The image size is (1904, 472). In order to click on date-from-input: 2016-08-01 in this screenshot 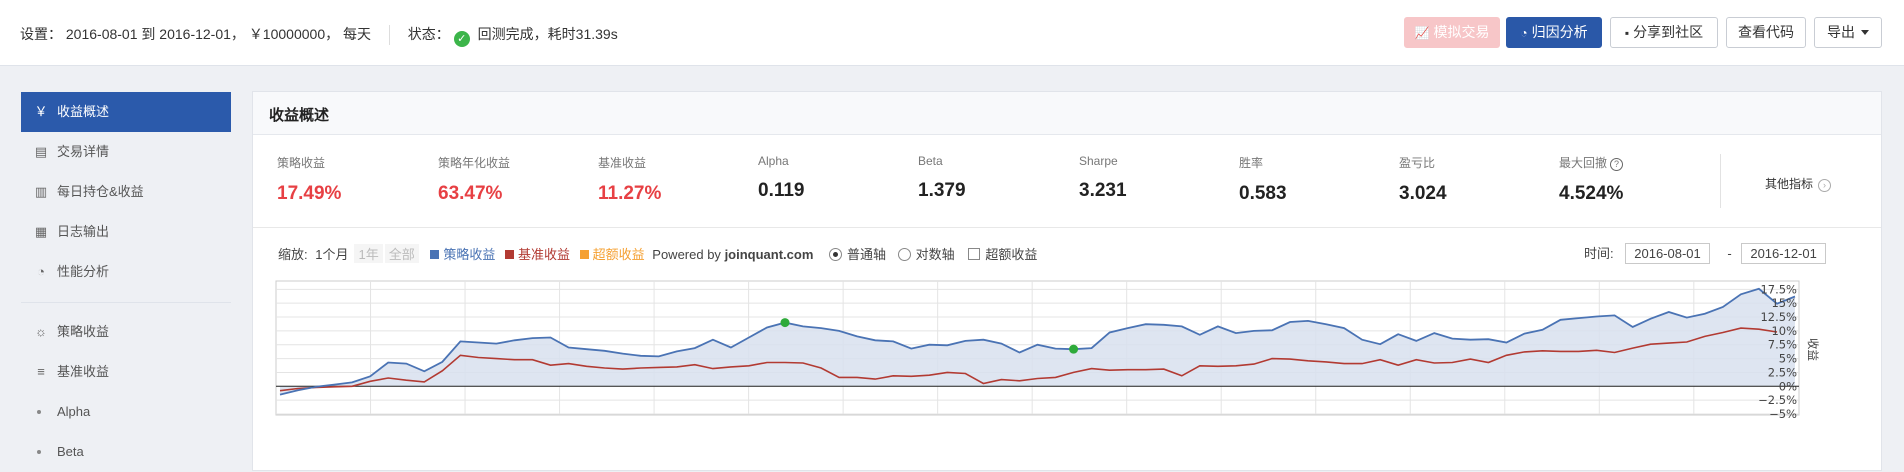, I will do `click(1667, 253)`.